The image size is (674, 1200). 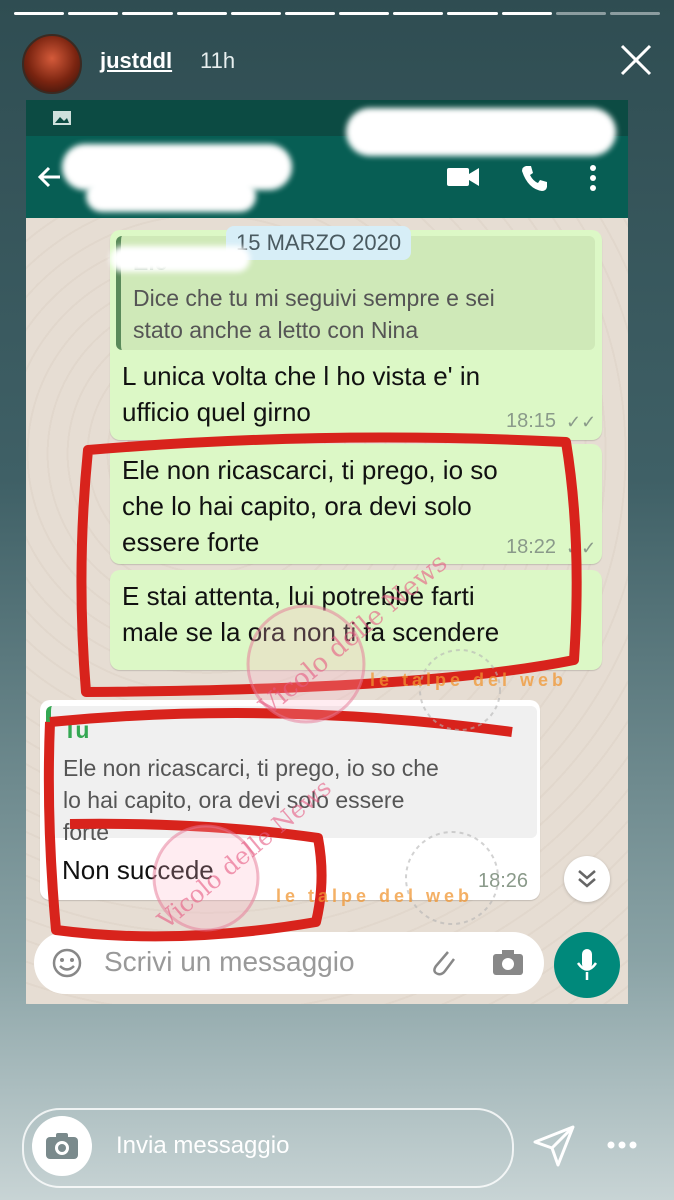 I want to click on scroll-down-button, so click(x=587, y=879).